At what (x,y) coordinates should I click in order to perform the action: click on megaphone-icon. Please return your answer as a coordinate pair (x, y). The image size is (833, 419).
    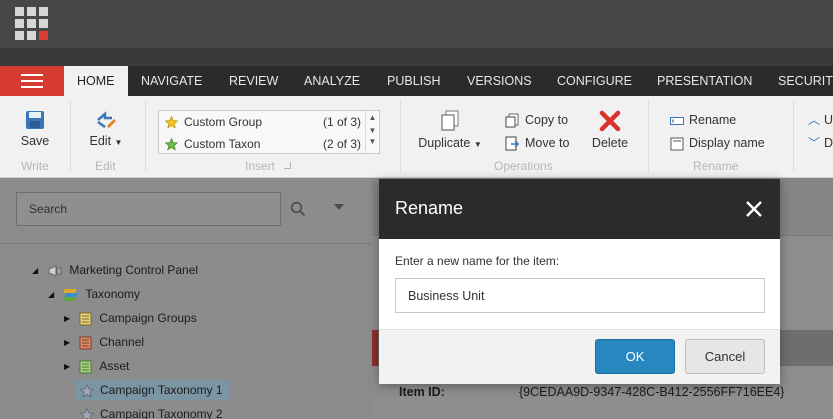
    Looking at the image, I should click on (55, 271).